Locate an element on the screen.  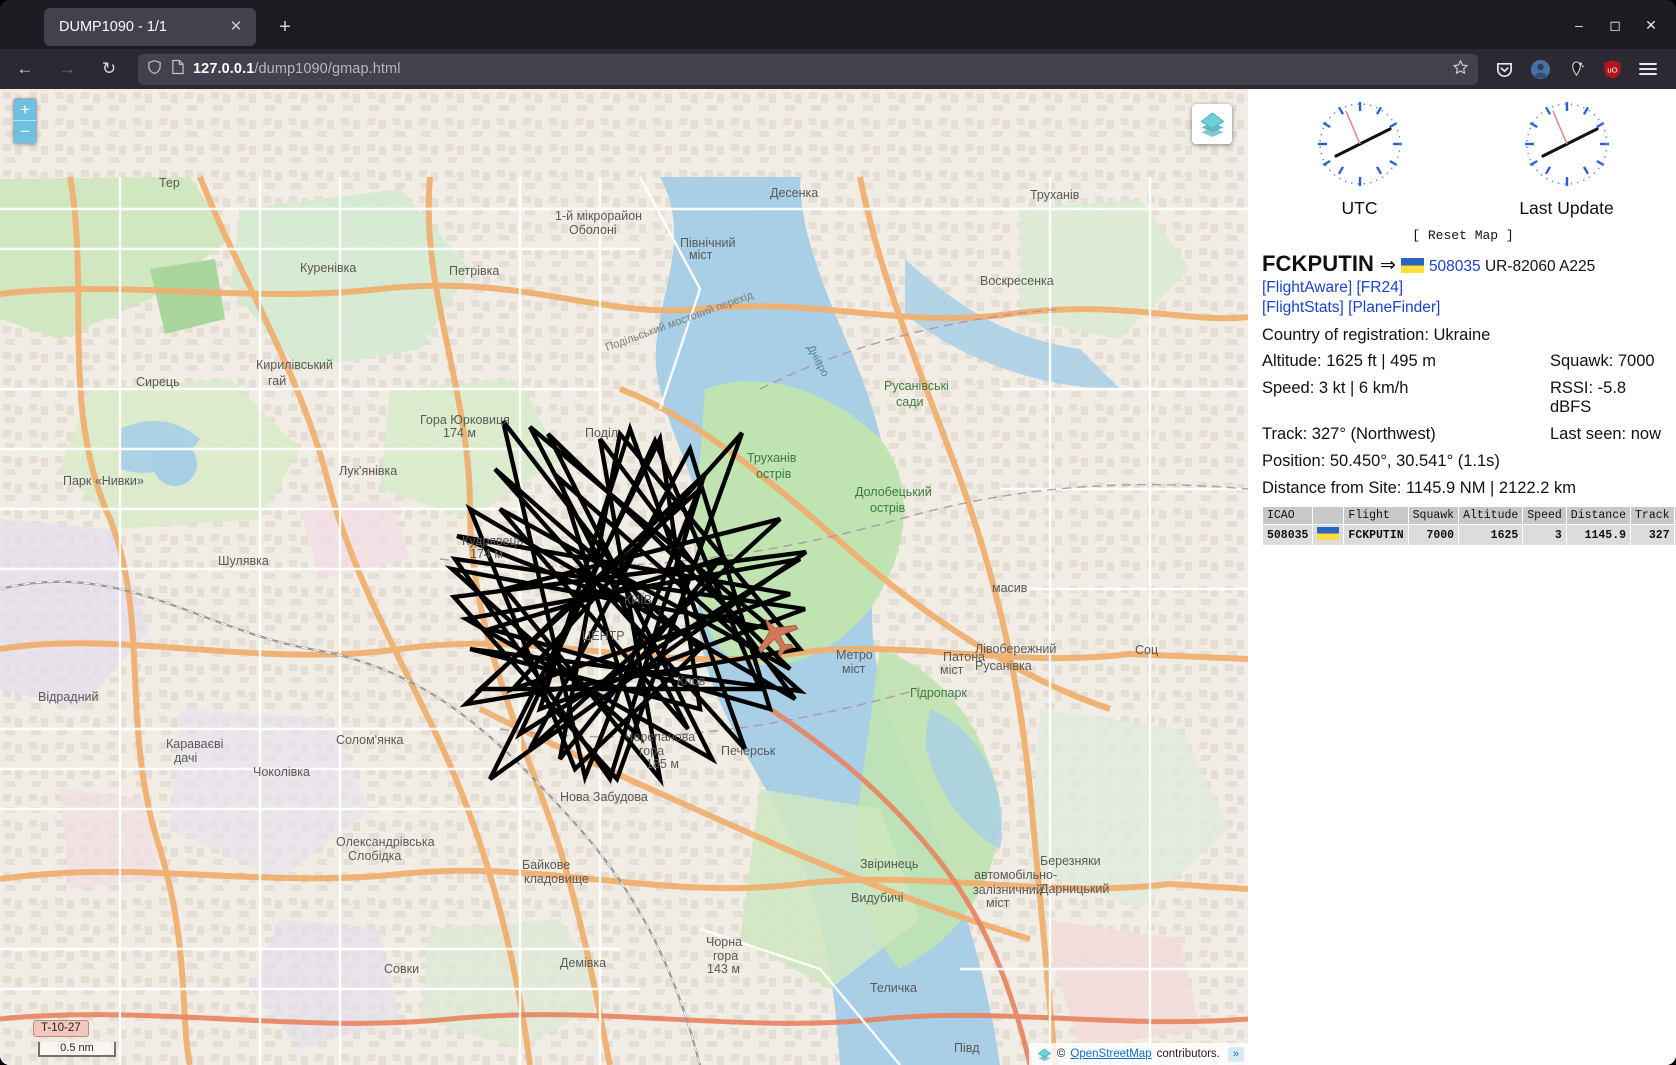
map-attribution: © OpenStreetMap contributors. » is located at coordinates (1138, 1054).